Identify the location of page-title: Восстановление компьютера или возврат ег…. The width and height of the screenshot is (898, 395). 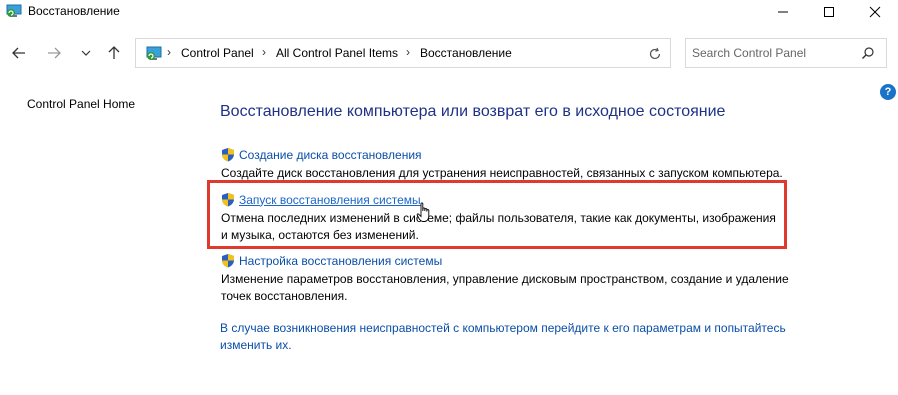
(473, 111).